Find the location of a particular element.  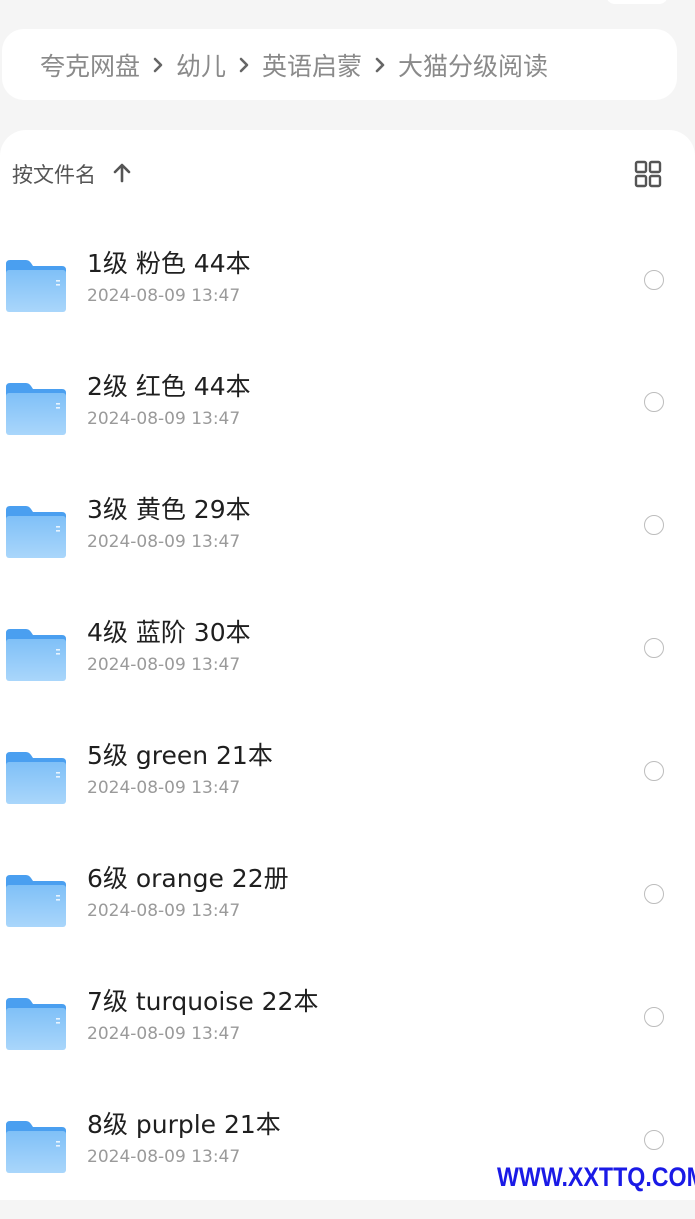

breadcrumb-item-2: 英语启蒙 is located at coordinates (312, 65).